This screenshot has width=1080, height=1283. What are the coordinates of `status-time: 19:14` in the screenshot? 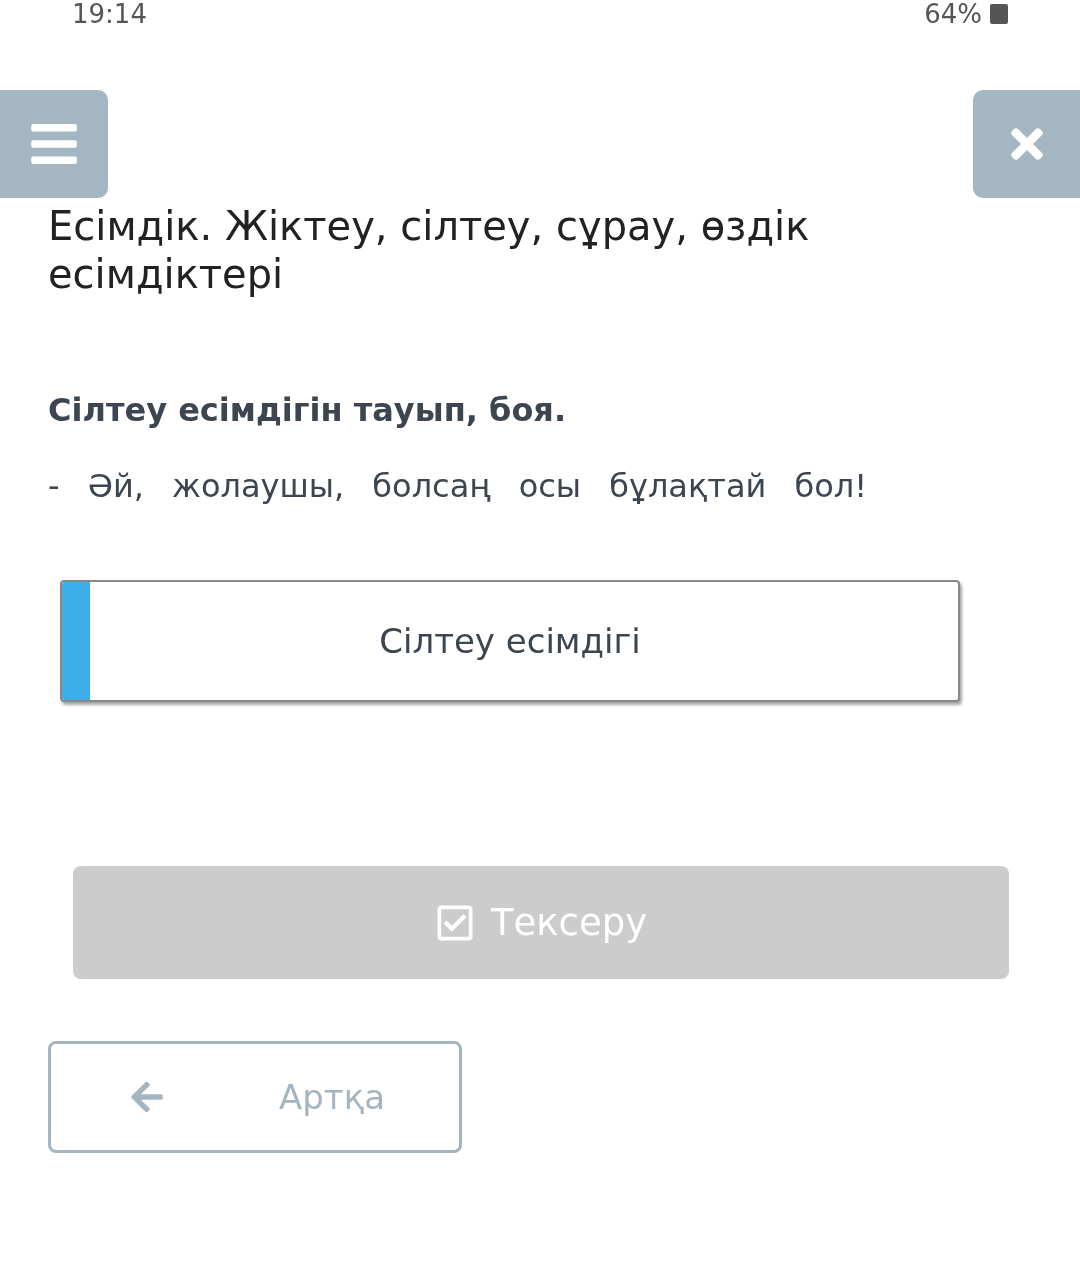 It's located at (109, 15).